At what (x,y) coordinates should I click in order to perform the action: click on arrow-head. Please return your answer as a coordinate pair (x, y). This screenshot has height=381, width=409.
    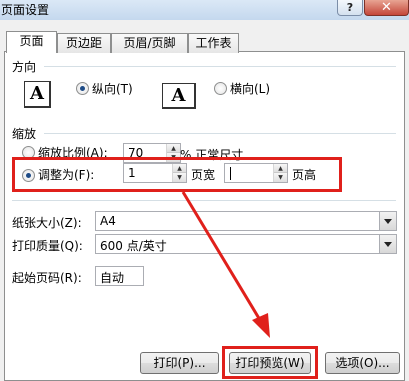
    Looking at the image, I should click on (261, 325).